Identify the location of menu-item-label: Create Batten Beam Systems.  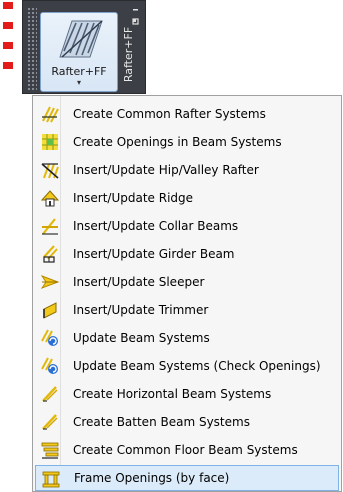
(161, 422).